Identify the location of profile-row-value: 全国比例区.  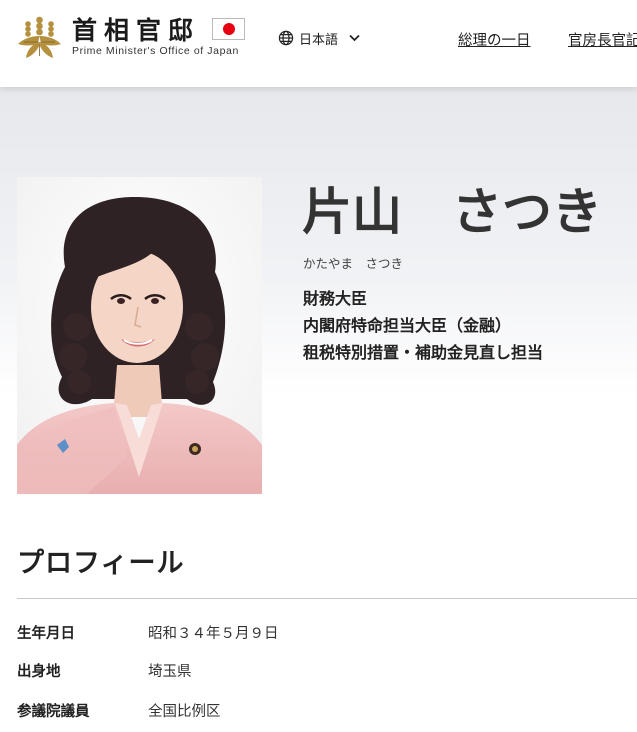
(184, 712).